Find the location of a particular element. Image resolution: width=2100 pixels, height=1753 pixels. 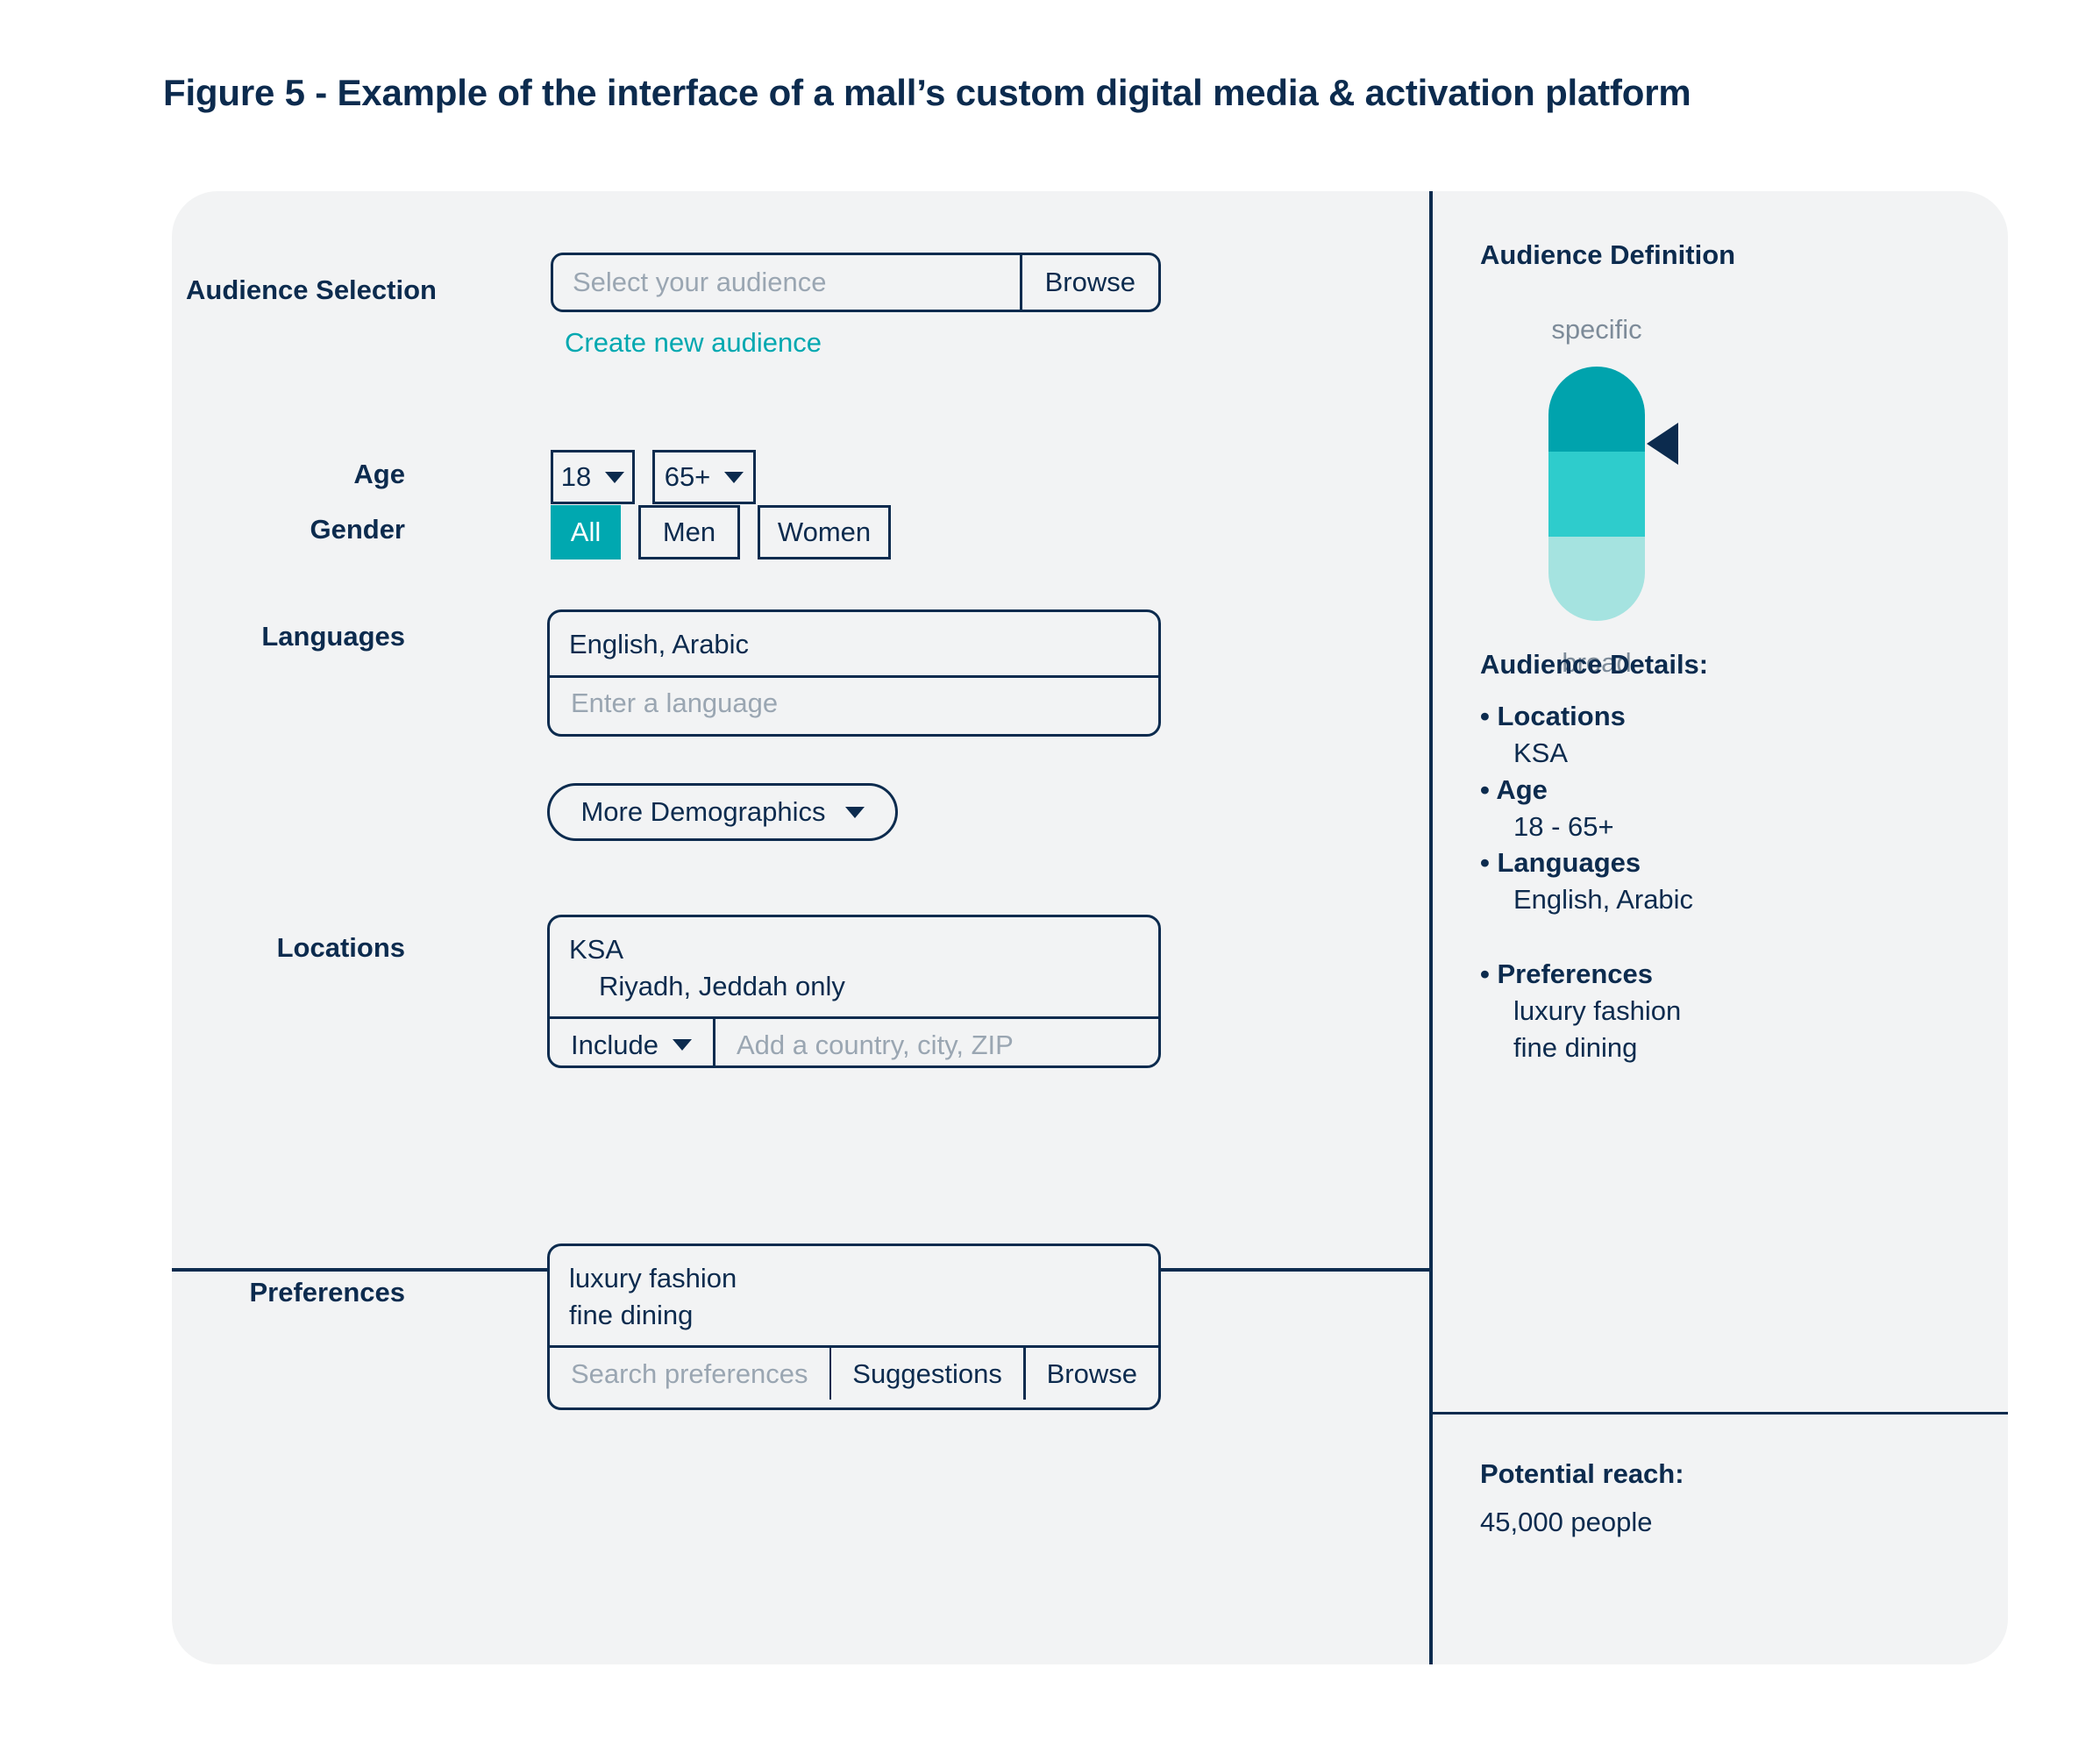

locations-input: Add a country, city, ZIP is located at coordinates (936, 1042).